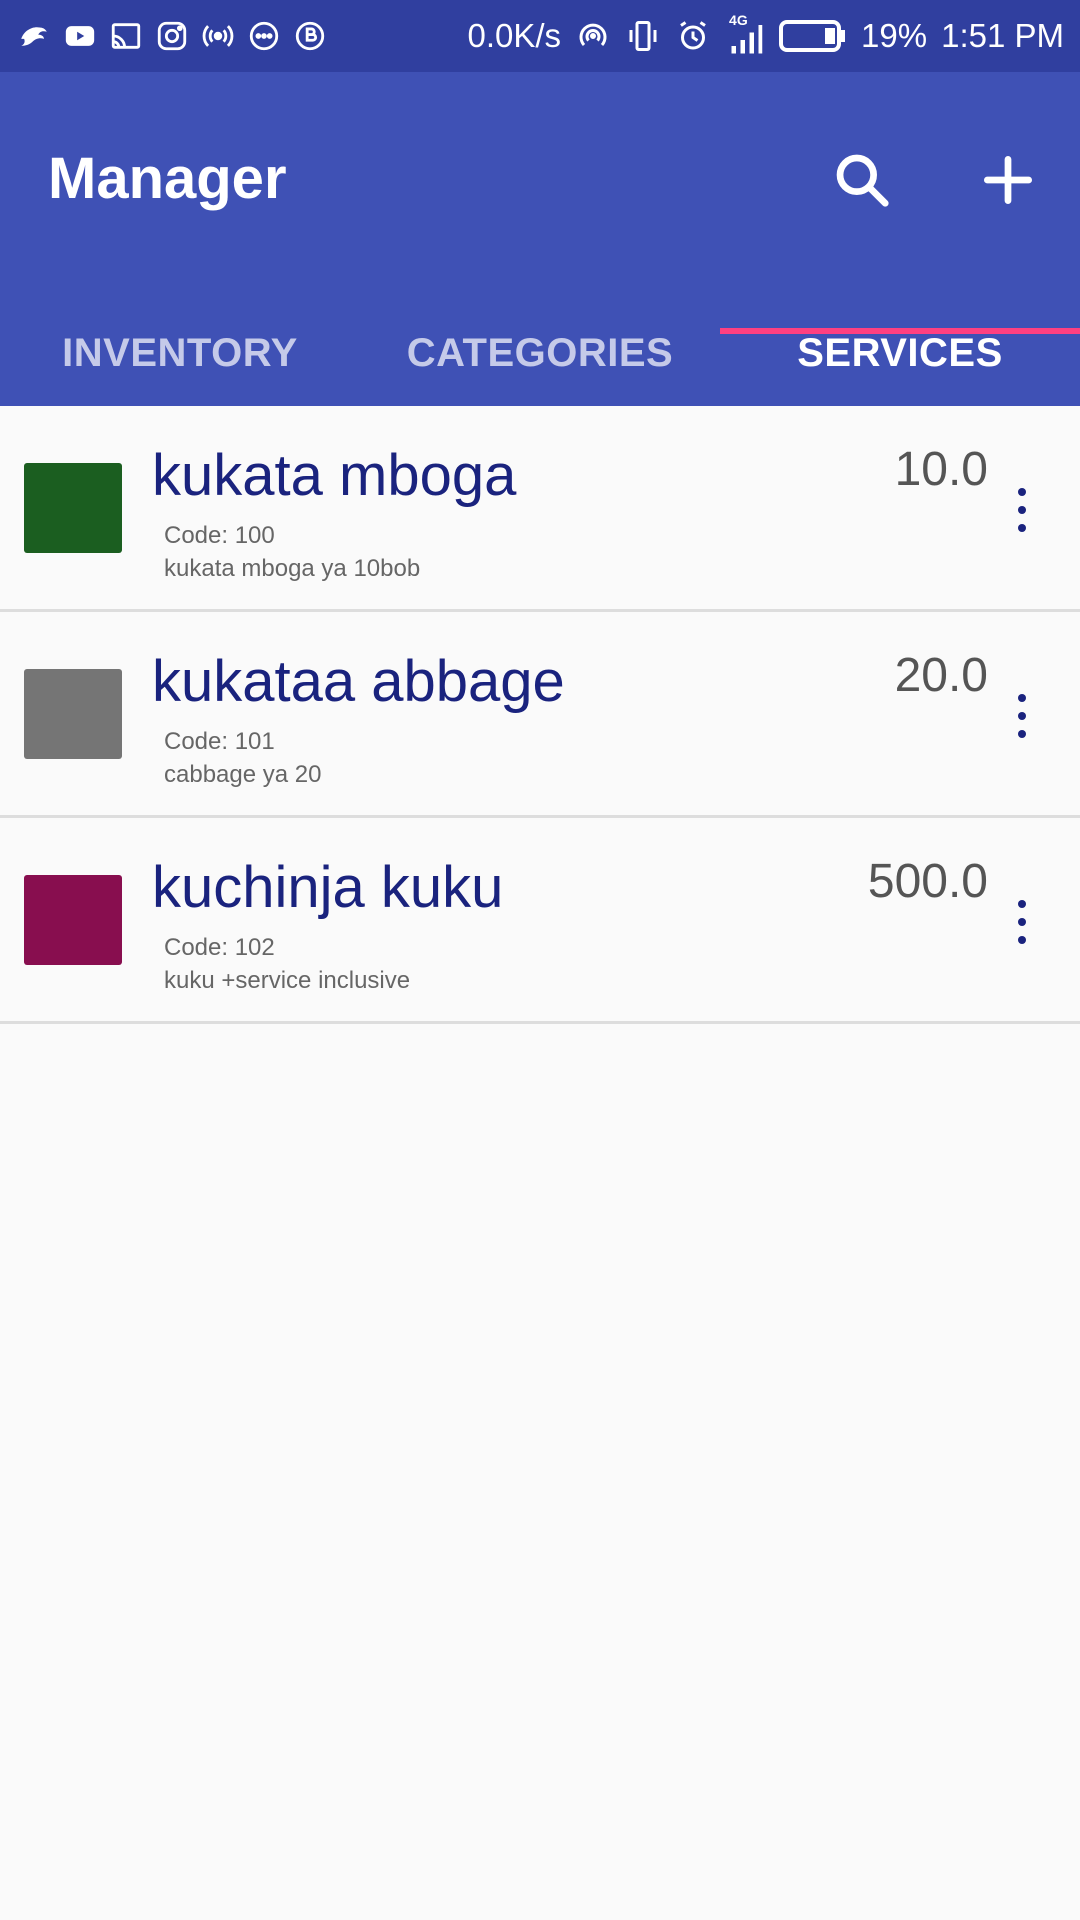  Describe the element at coordinates (745, 35) in the screenshot. I see `signal-icon: 4G` at that location.